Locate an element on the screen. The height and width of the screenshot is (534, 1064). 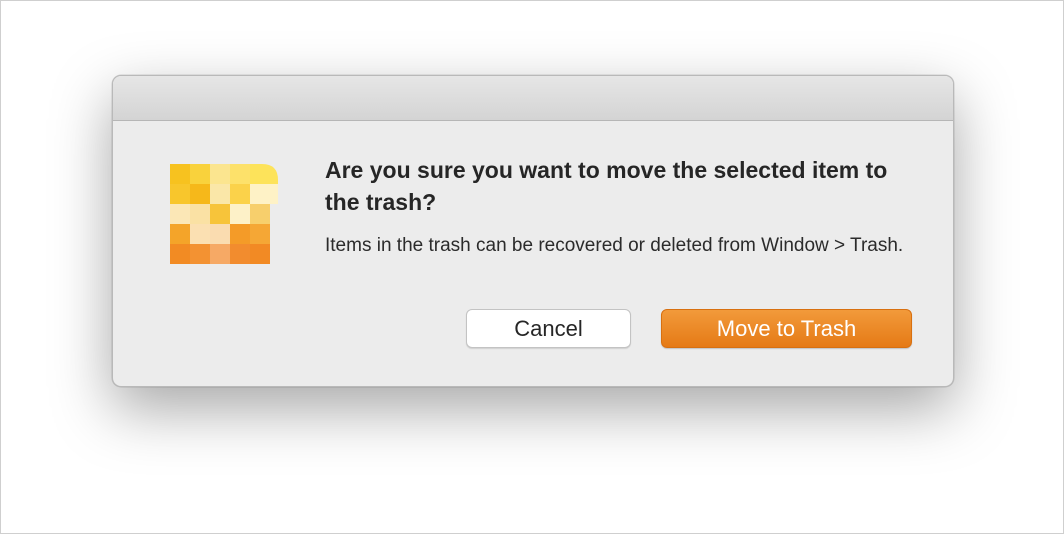
app-icon is located at coordinates (224, 214).